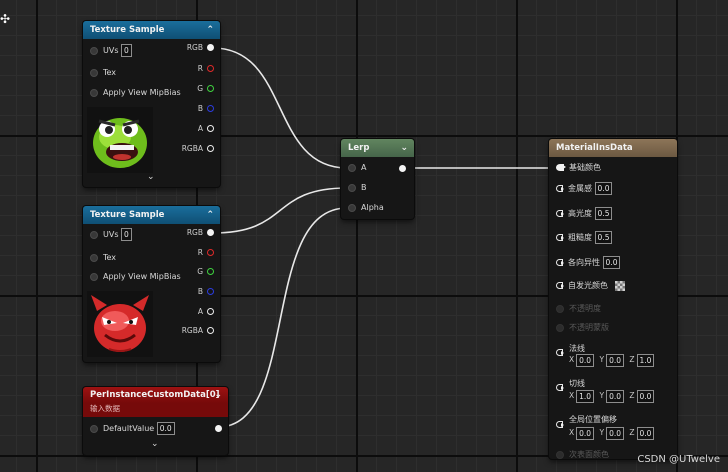 This screenshot has width=728, height=472. Describe the element at coordinates (560, 424) in the screenshot. I see `wpo-input-pin-icon` at that location.